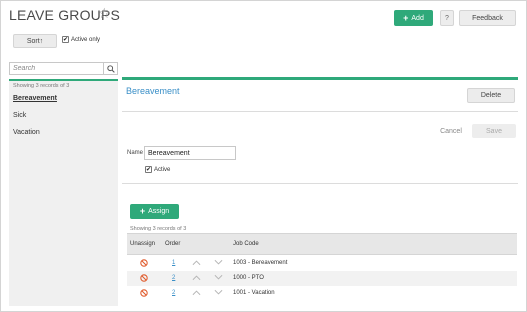 The height and width of the screenshot is (312, 527). What do you see at coordinates (104, 13) in the screenshot?
I see `star-outline-icon: ☆` at bounding box center [104, 13].